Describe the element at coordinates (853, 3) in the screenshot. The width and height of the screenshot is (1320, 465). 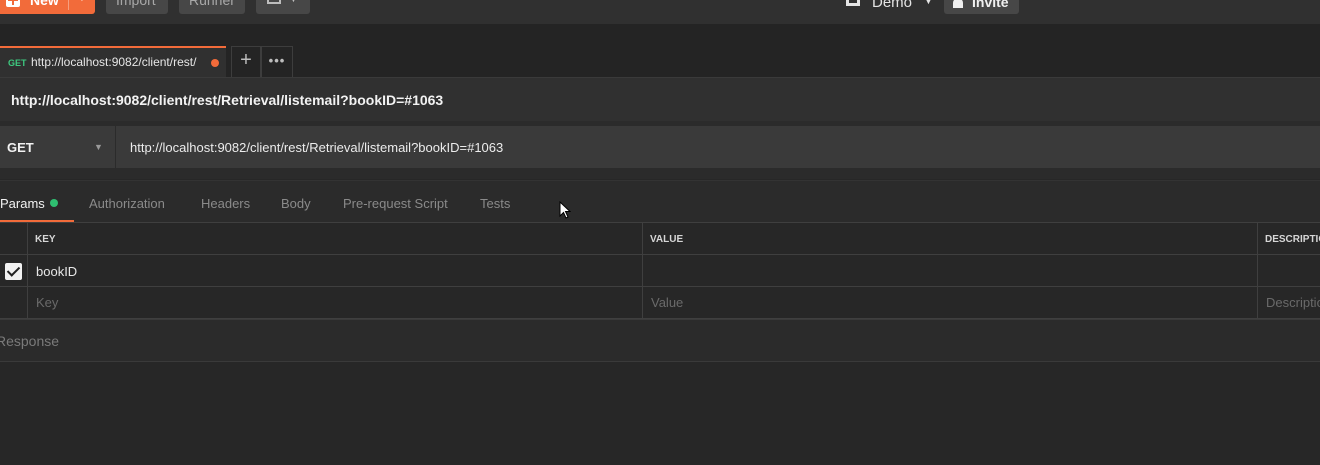
I see `workspace-icon` at that location.